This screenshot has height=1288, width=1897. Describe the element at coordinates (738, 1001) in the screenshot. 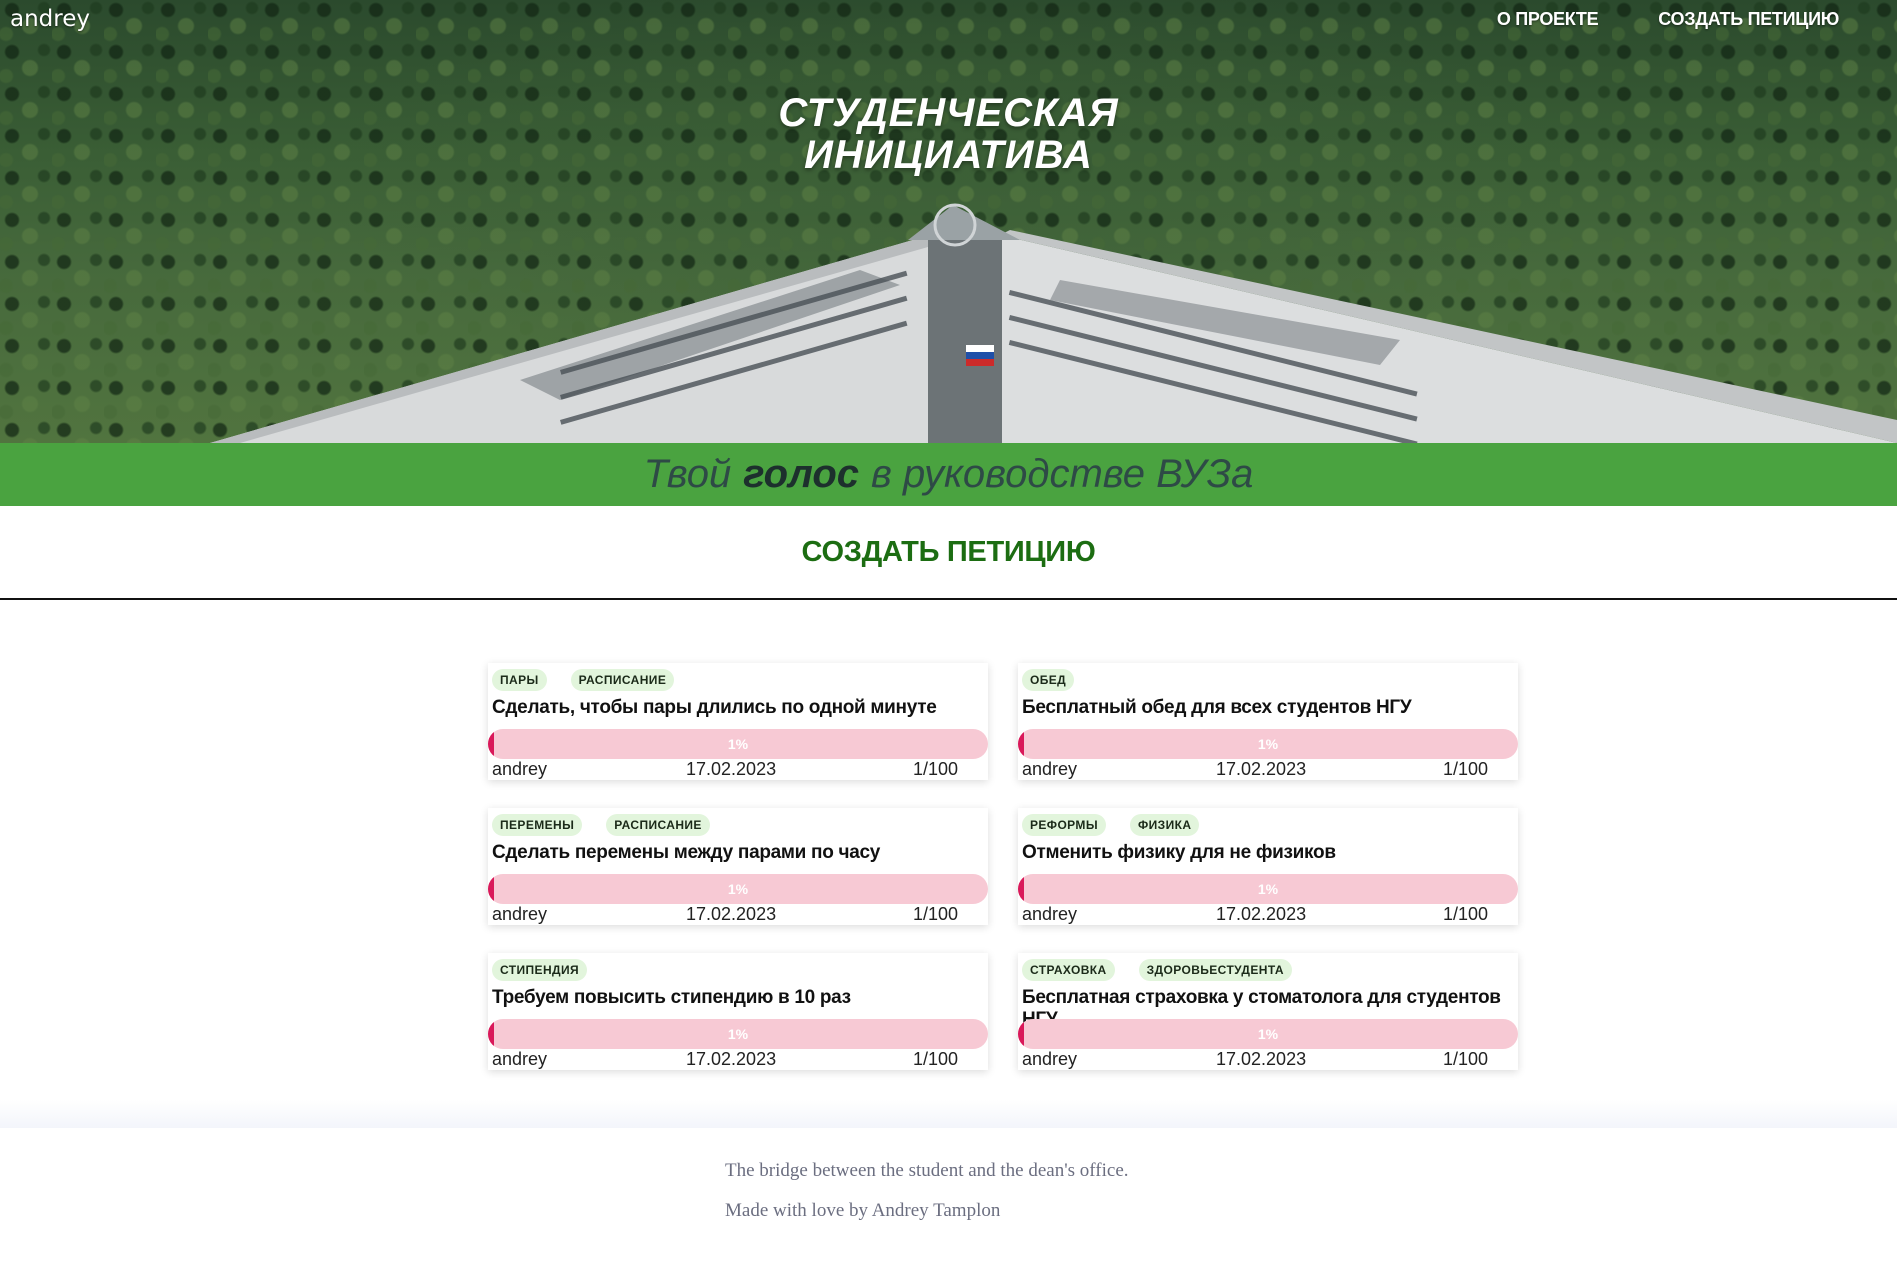

I see `petition-title: Требуем повысить стипендию в 10 раз` at that location.